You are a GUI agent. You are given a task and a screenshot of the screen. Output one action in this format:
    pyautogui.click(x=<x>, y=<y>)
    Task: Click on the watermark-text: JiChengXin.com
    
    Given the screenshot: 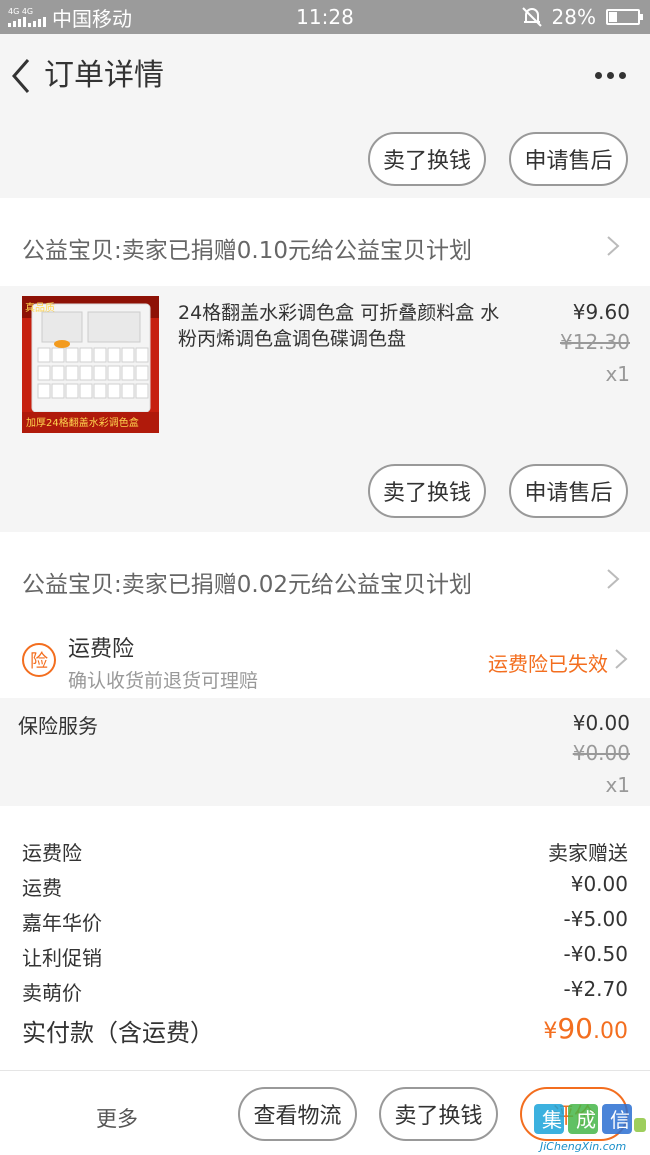 What is the action you would take?
    pyautogui.click(x=583, y=1146)
    